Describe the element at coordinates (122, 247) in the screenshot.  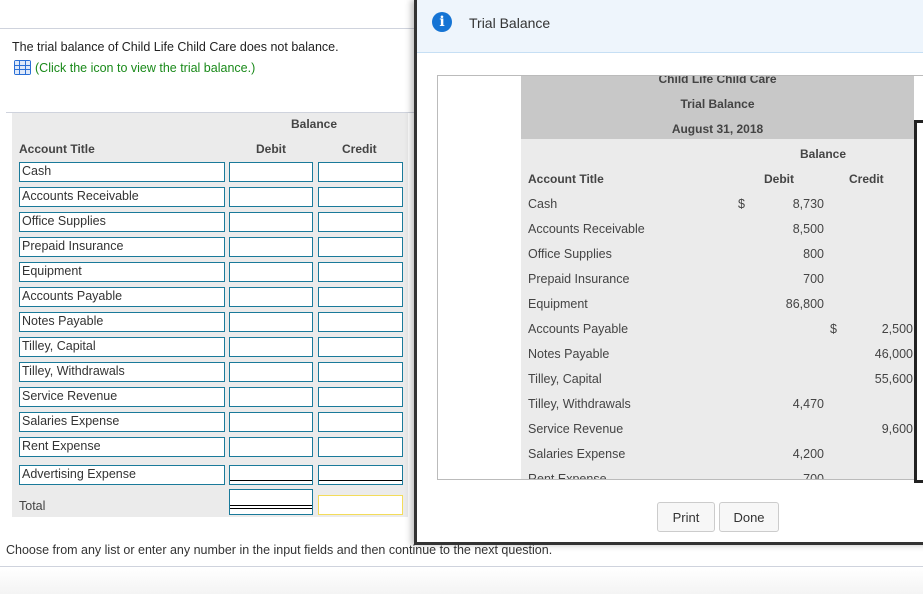
I see `account-title-input: Prepaid Insurance` at that location.